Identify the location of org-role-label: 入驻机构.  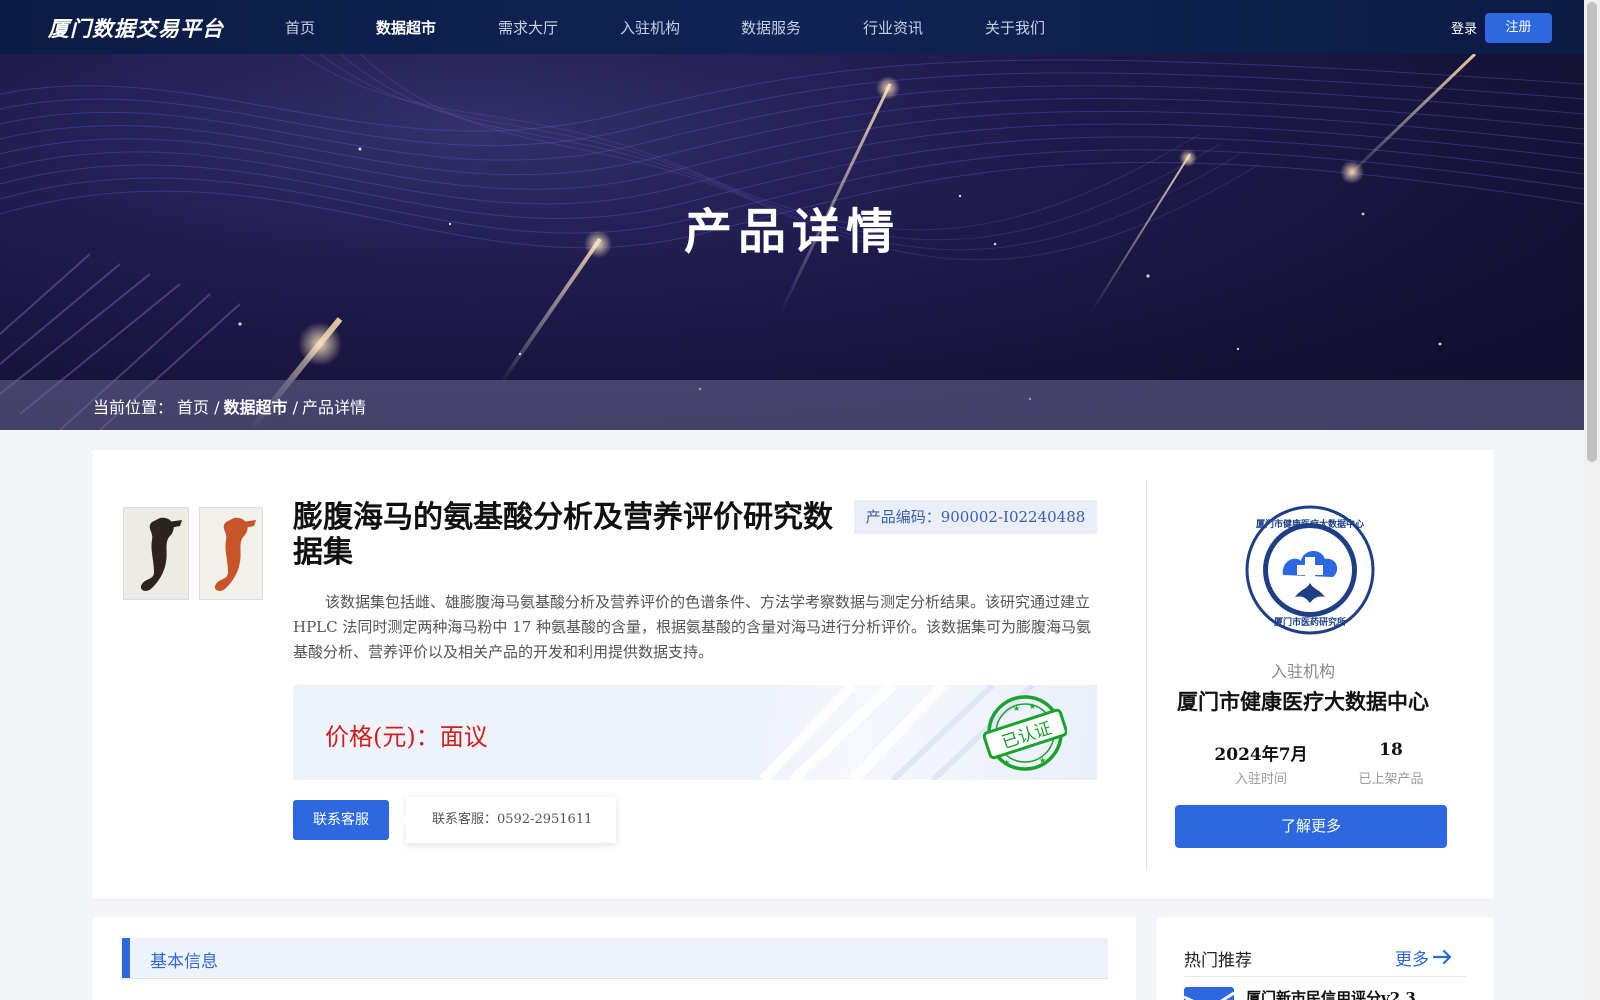
(1302, 671).